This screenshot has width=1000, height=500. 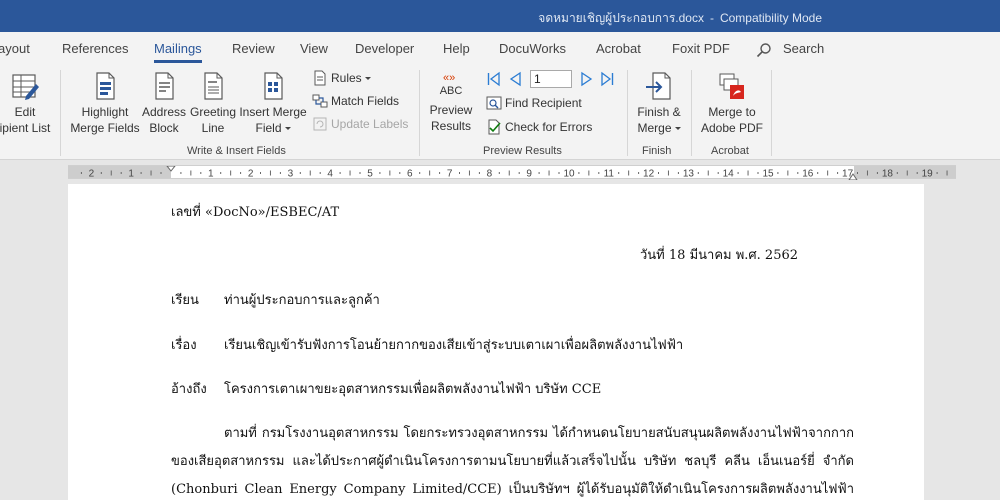 What do you see at coordinates (770, 18) in the screenshot?
I see `compatibility-mode-label: Compatibility Mode` at bounding box center [770, 18].